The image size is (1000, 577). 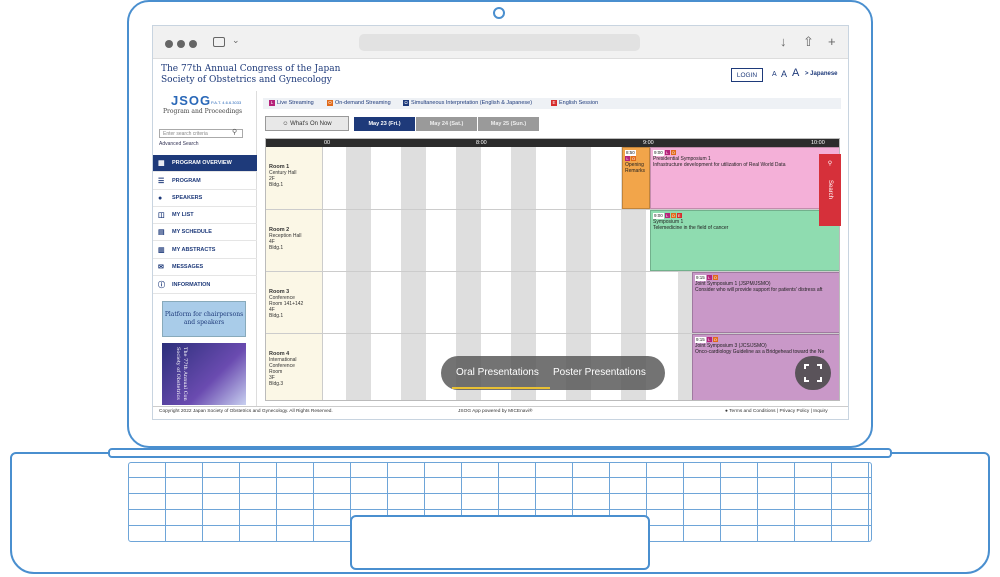 I want to click on font-size-medium-button: A, so click(x=784, y=74).